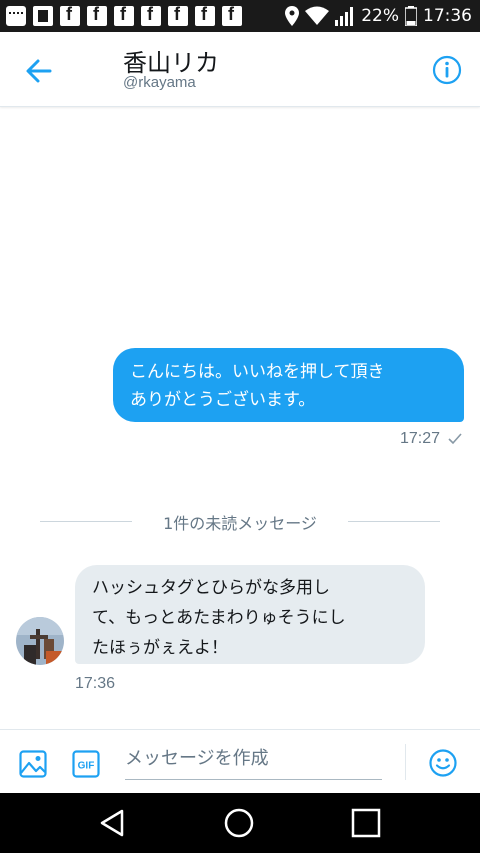 This screenshot has width=480, height=853. I want to click on location-icon, so click(292, 16).